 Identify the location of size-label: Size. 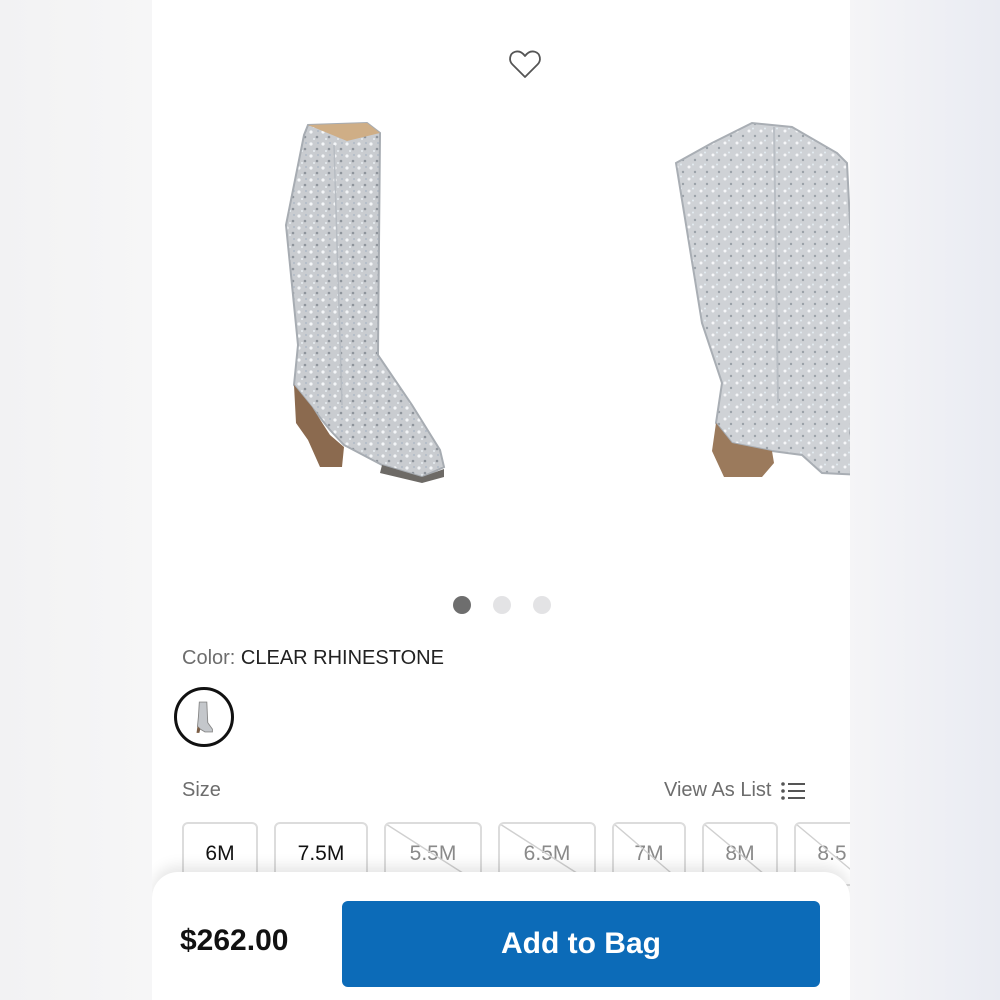
(201, 790).